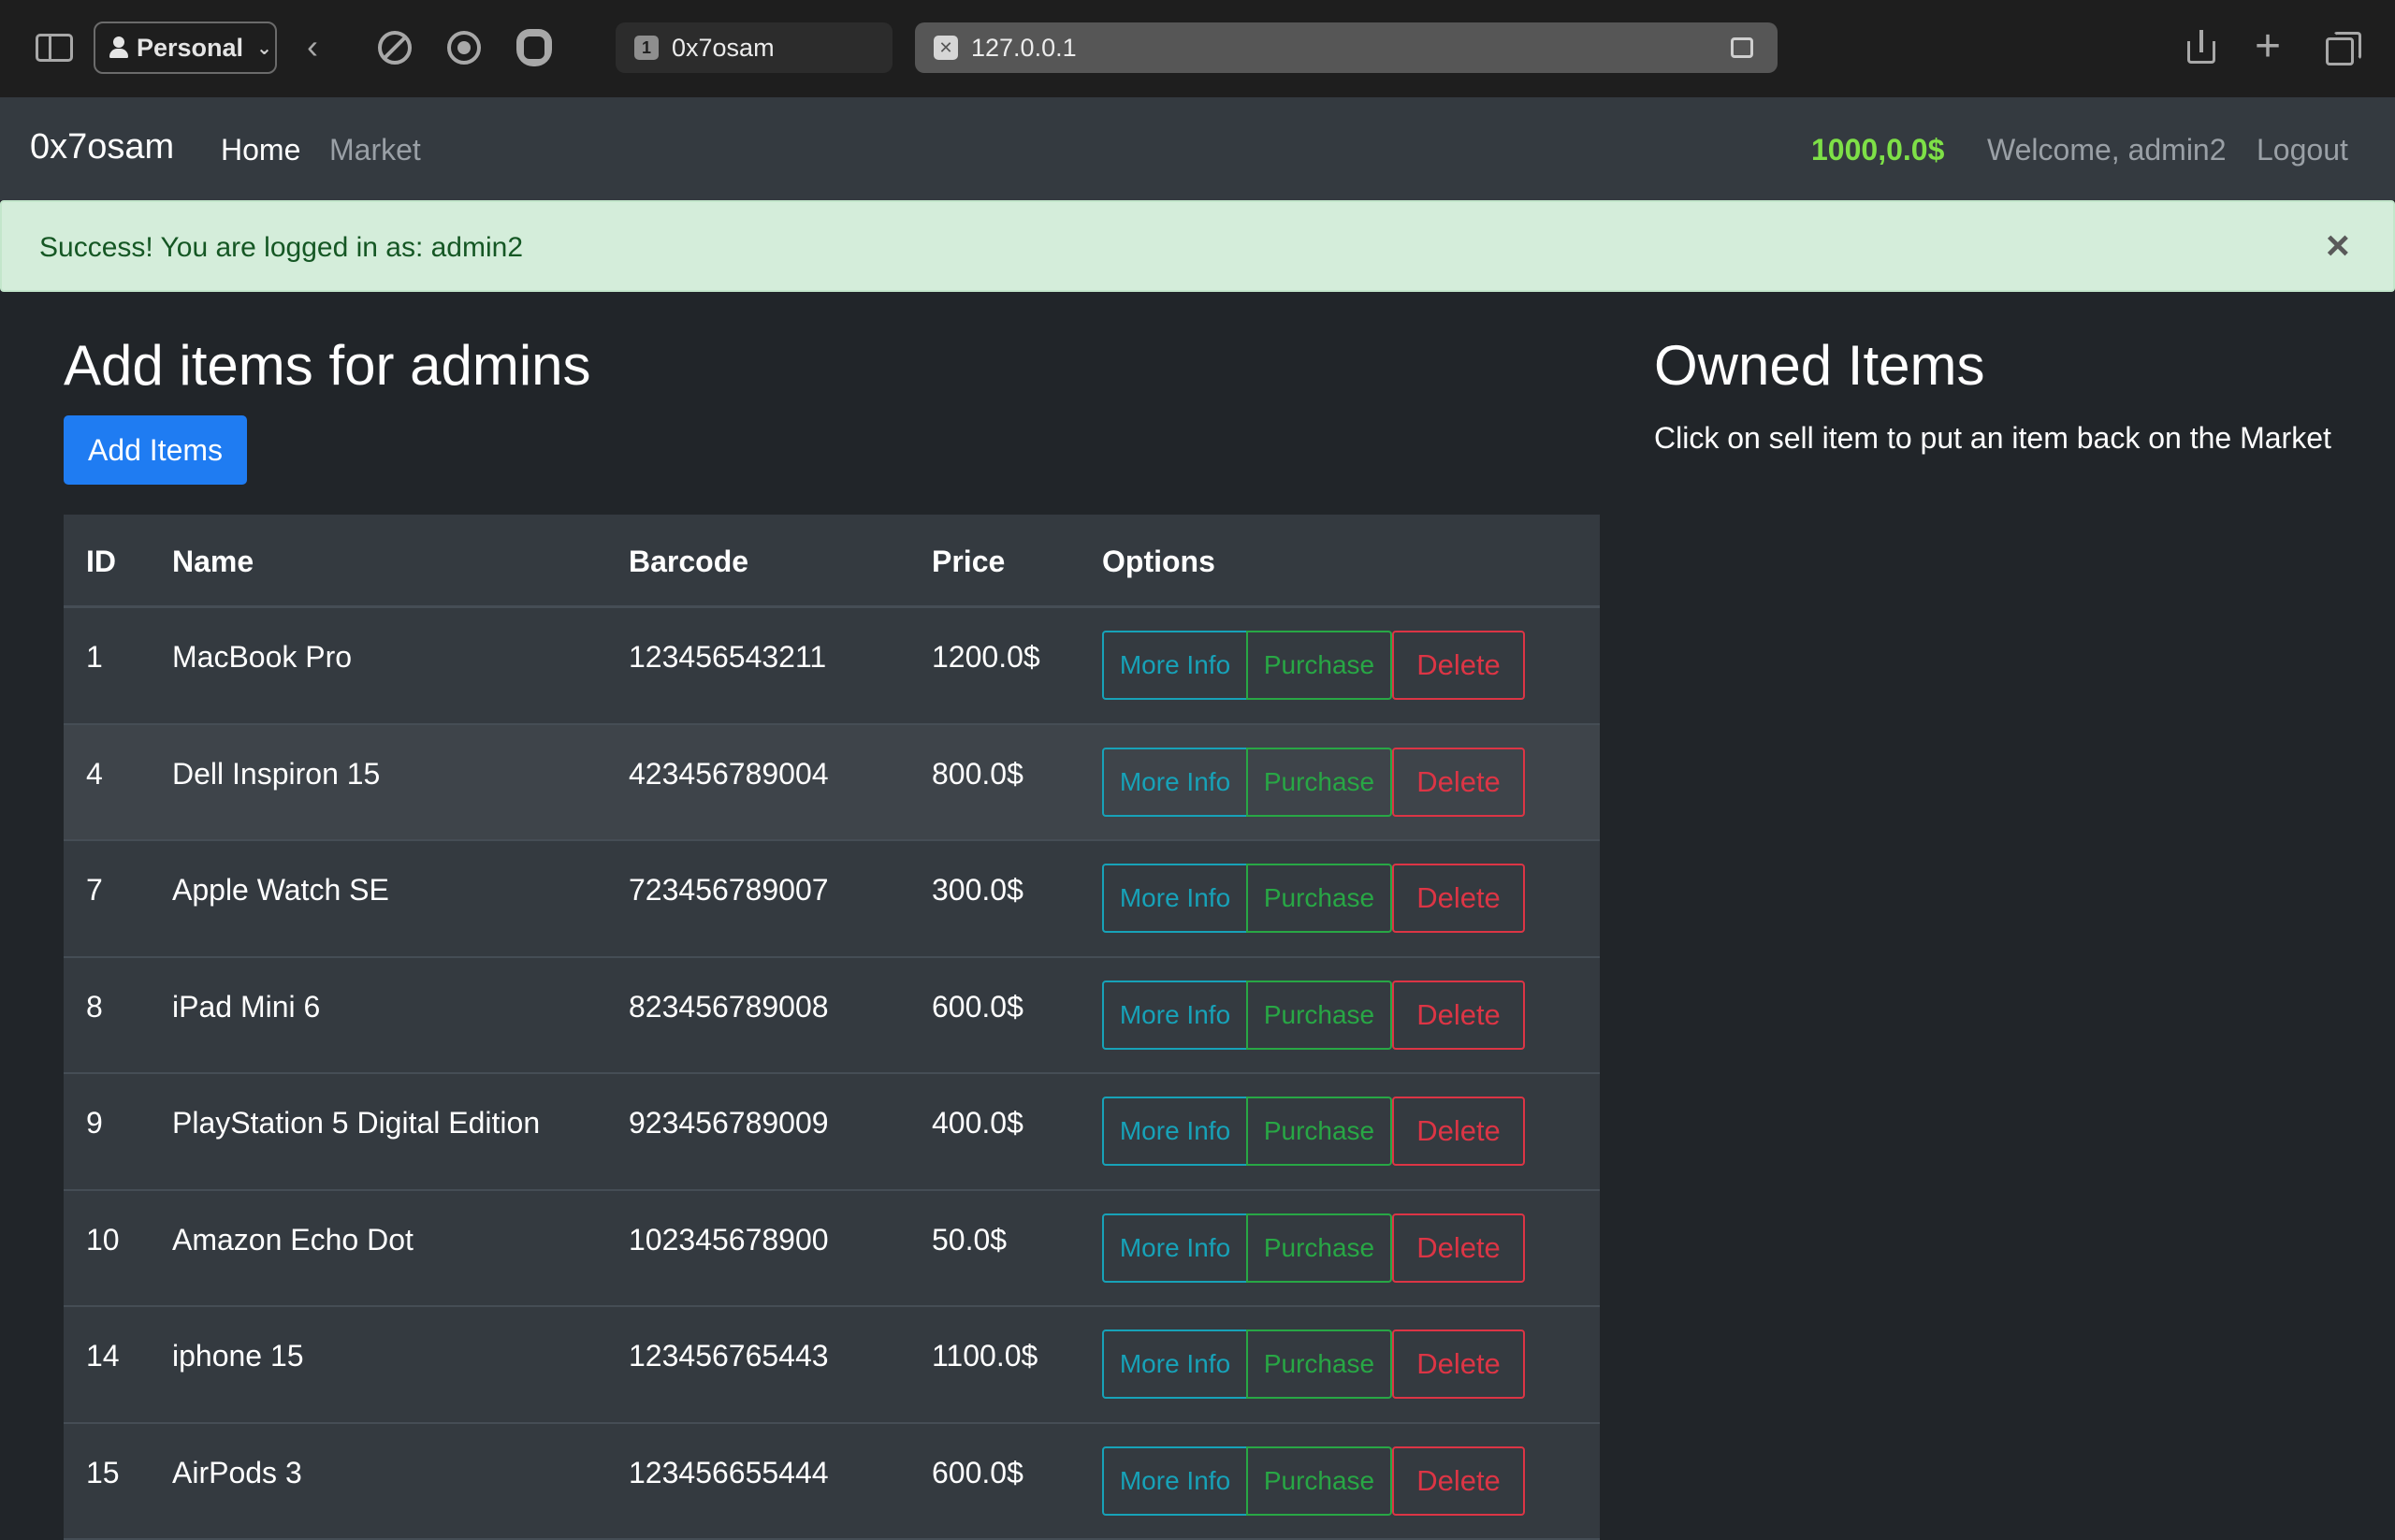 The height and width of the screenshot is (1540, 2395). What do you see at coordinates (119, 48) in the screenshot?
I see `person-icon` at bounding box center [119, 48].